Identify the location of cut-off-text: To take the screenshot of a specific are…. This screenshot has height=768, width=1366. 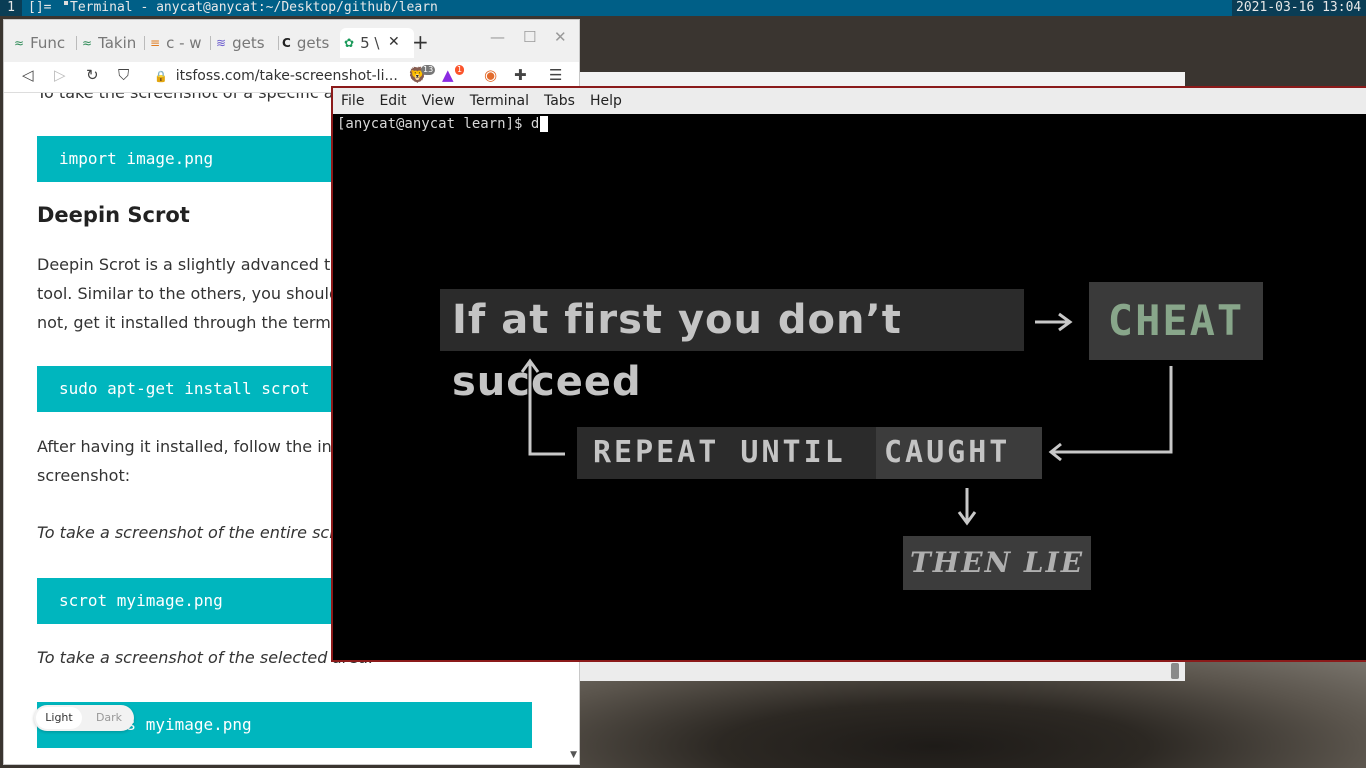
(198, 97).